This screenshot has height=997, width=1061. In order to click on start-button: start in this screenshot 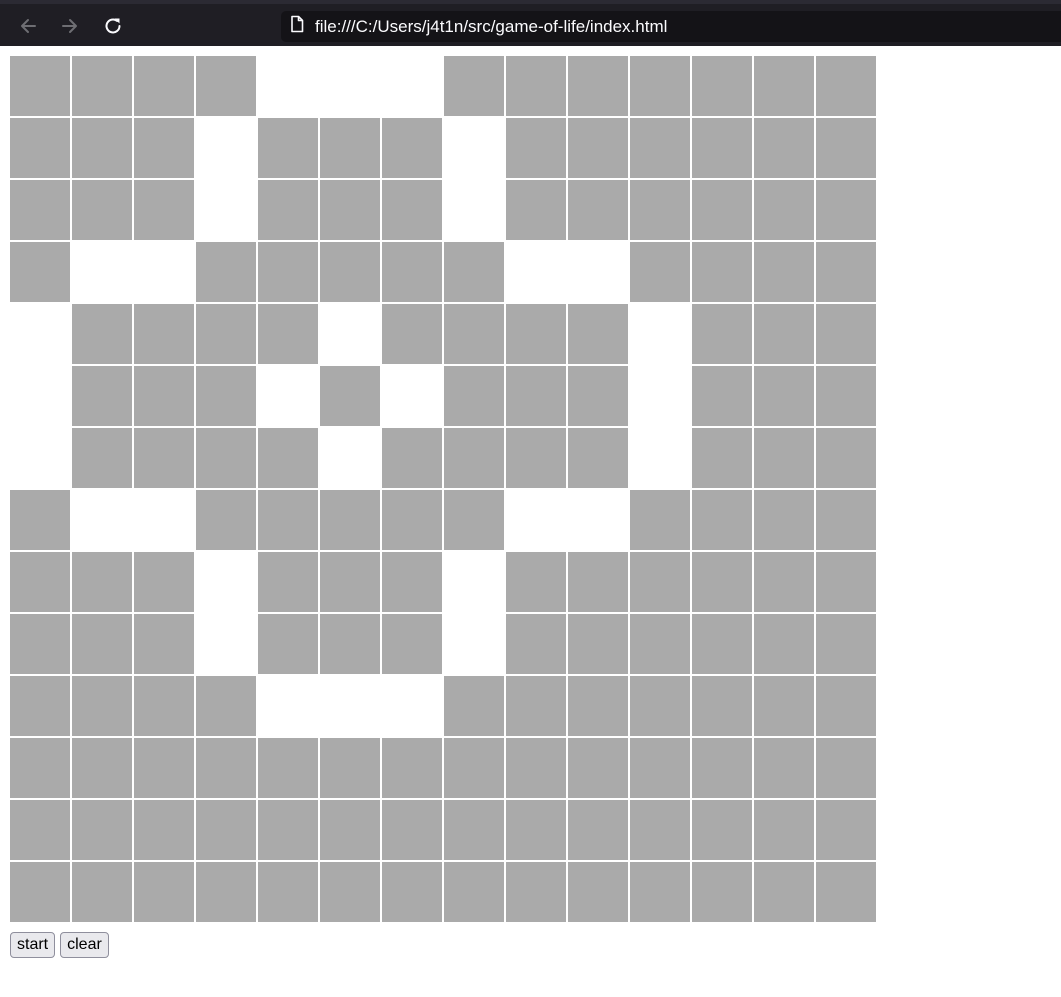, I will do `click(33, 945)`.